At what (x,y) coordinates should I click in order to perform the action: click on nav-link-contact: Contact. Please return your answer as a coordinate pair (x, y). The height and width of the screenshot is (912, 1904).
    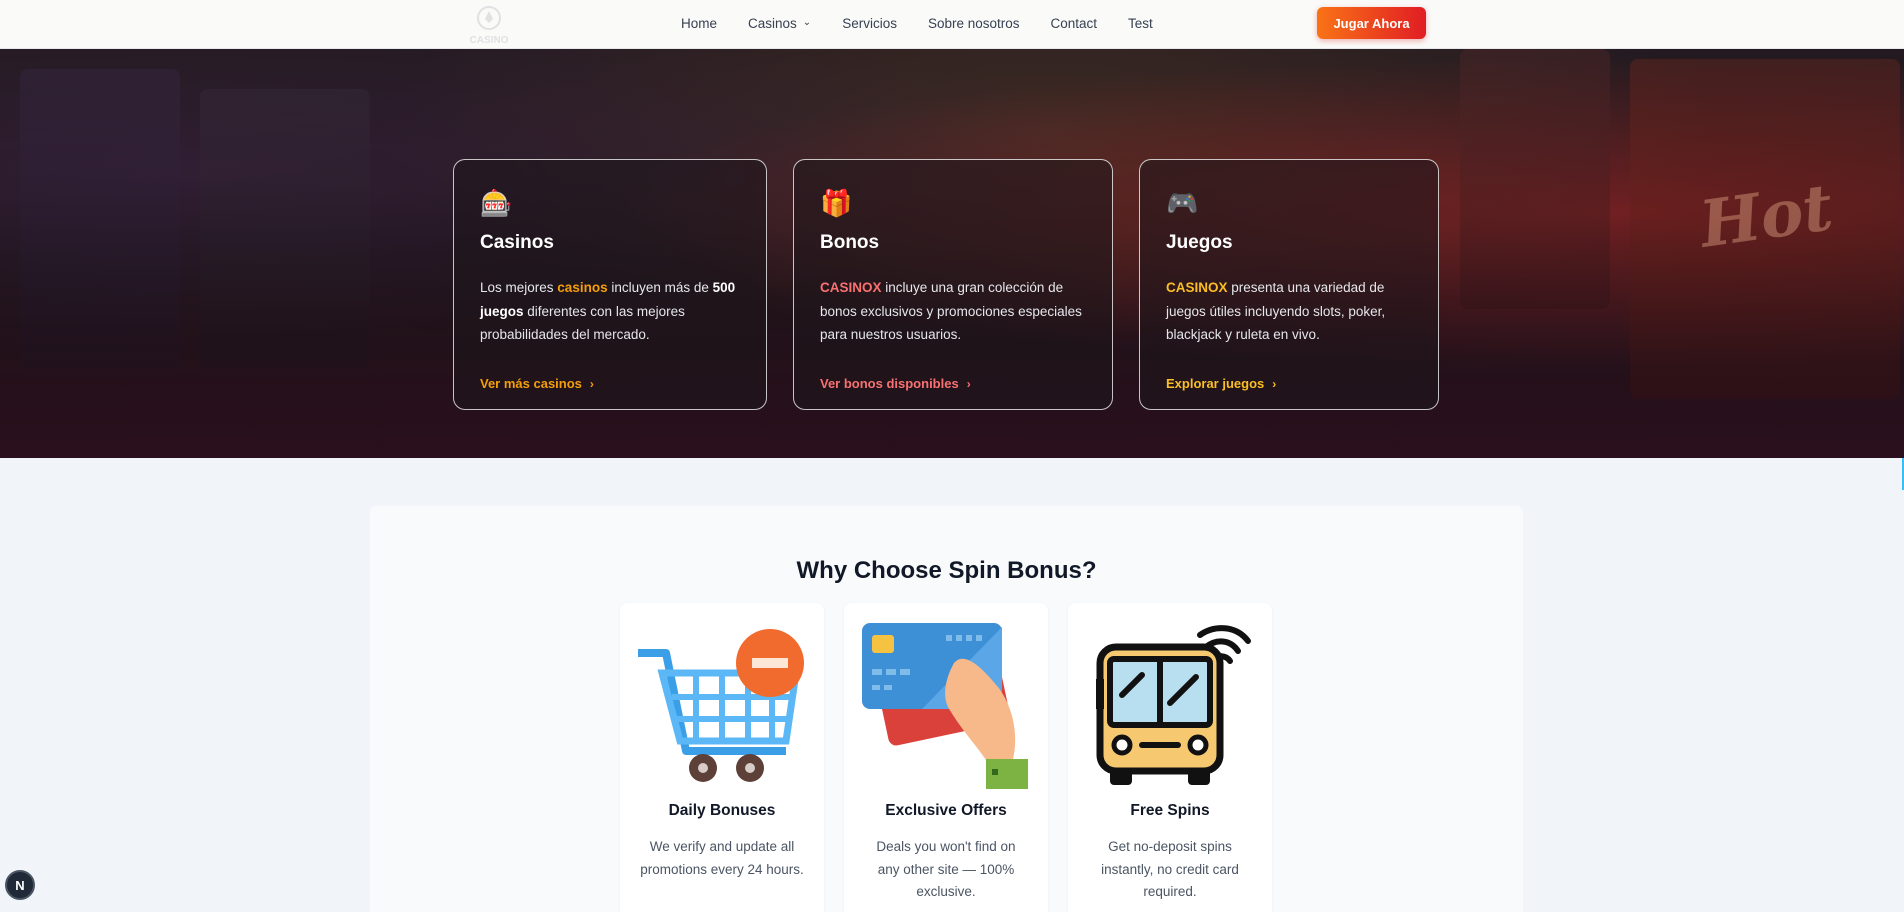
    Looking at the image, I should click on (1074, 23).